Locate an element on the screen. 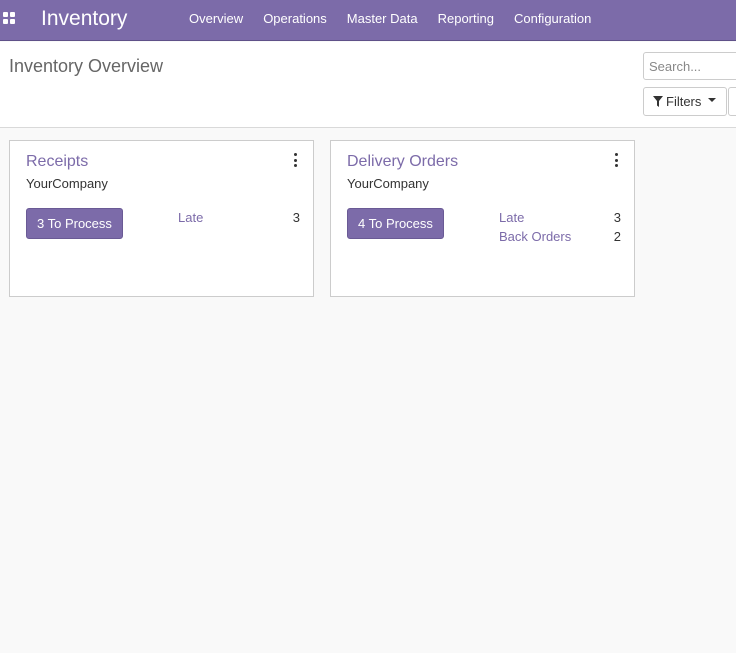  search-input is located at coordinates (689, 66).